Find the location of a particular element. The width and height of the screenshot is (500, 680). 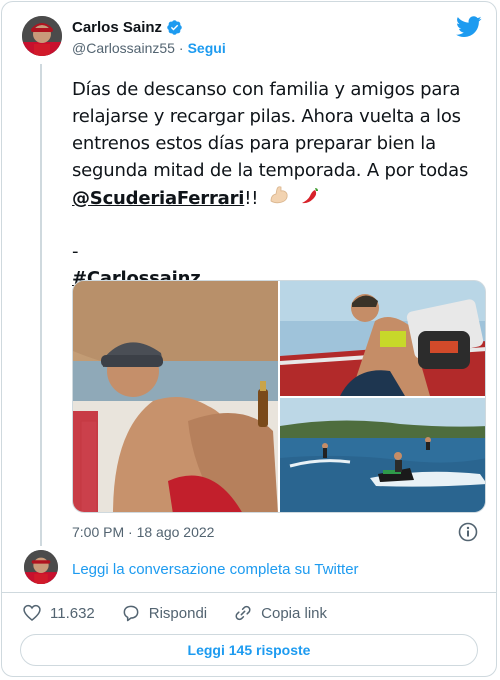

likes-count: 11.632 is located at coordinates (72, 613).